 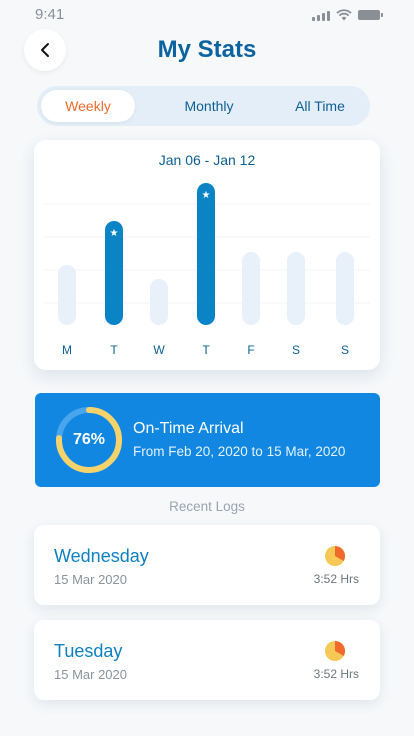 What do you see at coordinates (67, 350) in the screenshot?
I see `chart-x-tick-label: M` at bounding box center [67, 350].